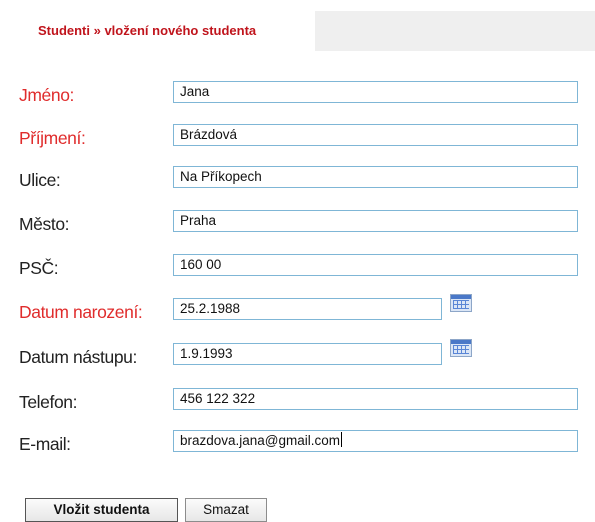  I want to click on label-jmeno: Jméno:, so click(46, 95).